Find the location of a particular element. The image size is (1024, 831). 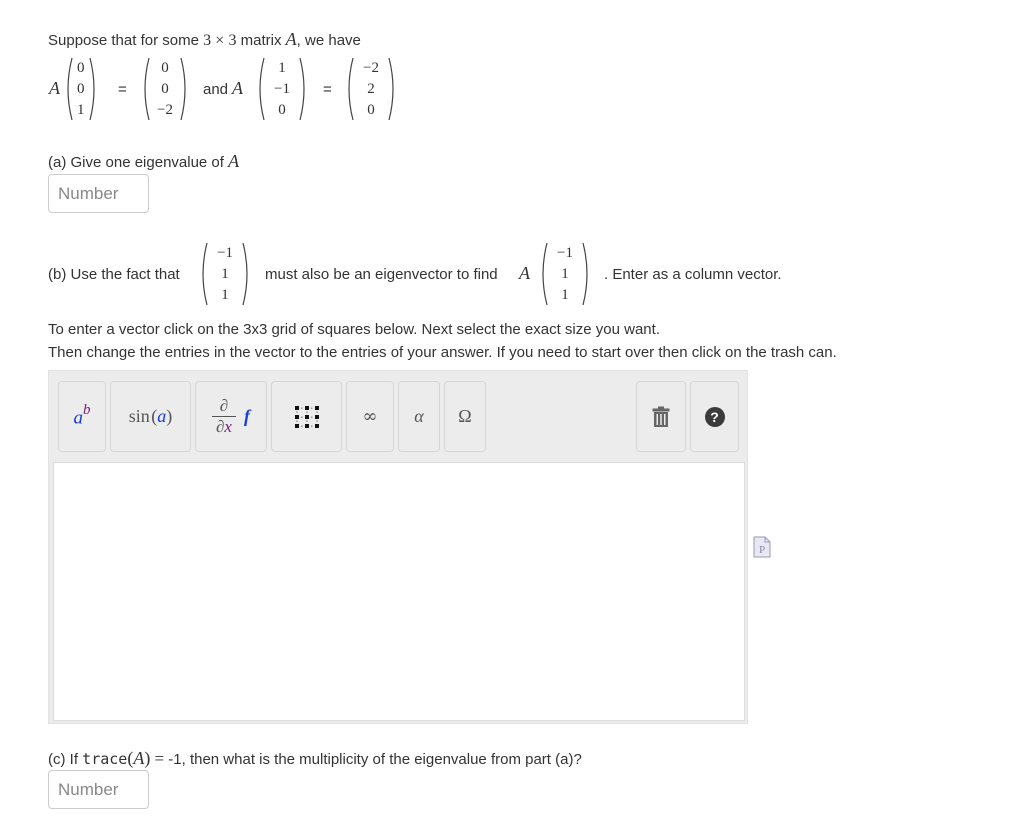

symbols-button: Ω is located at coordinates (465, 416).